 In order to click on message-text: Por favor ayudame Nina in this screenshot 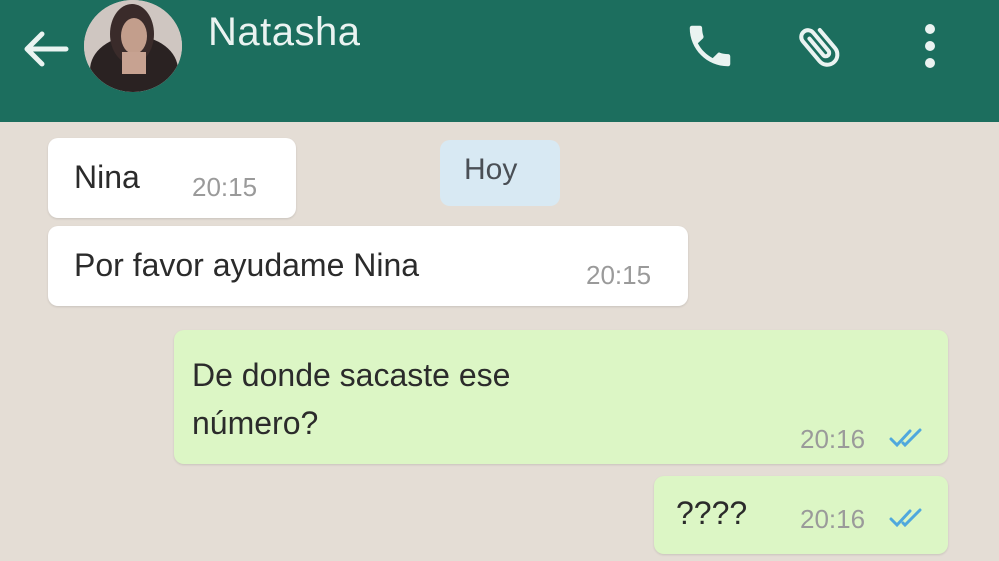, I will do `click(247, 265)`.